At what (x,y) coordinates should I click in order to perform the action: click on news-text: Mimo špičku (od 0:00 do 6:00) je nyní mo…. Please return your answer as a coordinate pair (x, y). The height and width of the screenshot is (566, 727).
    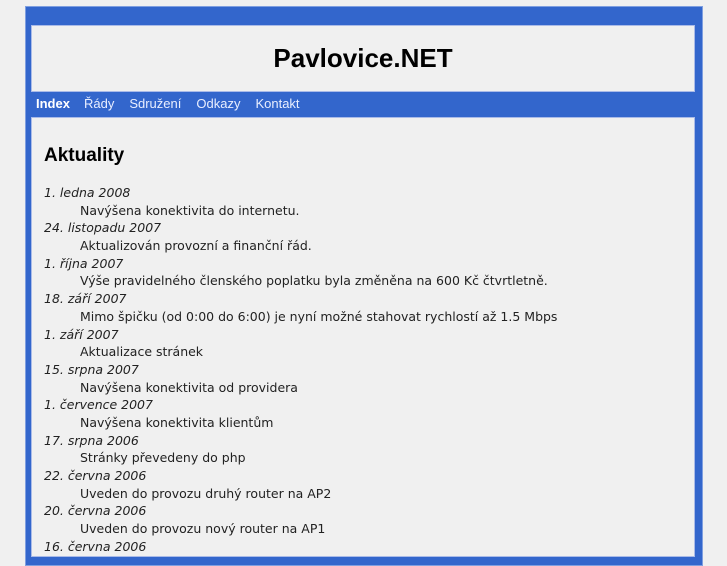
    Looking at the image, I should click on (319, 316).